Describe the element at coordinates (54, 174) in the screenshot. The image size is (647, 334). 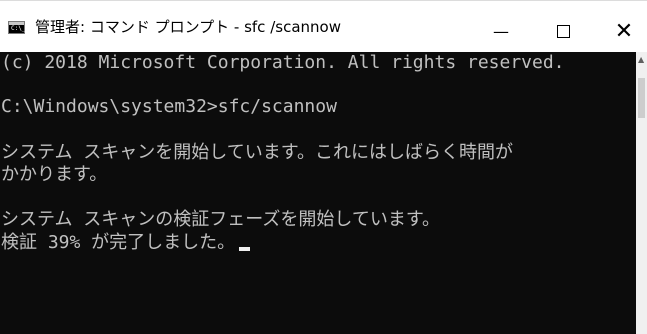
I see `console-line-wait: かかります。` at that location.